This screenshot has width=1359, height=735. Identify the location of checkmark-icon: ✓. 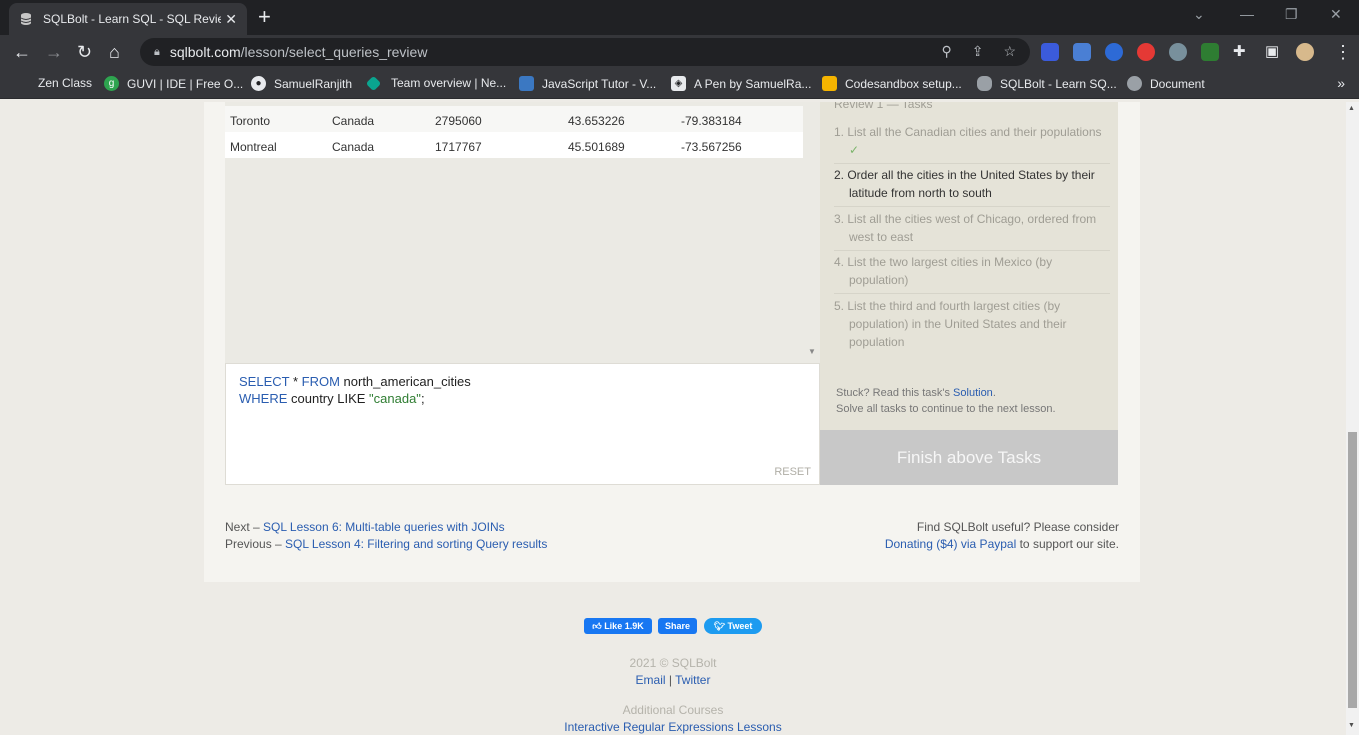
(854, 150).